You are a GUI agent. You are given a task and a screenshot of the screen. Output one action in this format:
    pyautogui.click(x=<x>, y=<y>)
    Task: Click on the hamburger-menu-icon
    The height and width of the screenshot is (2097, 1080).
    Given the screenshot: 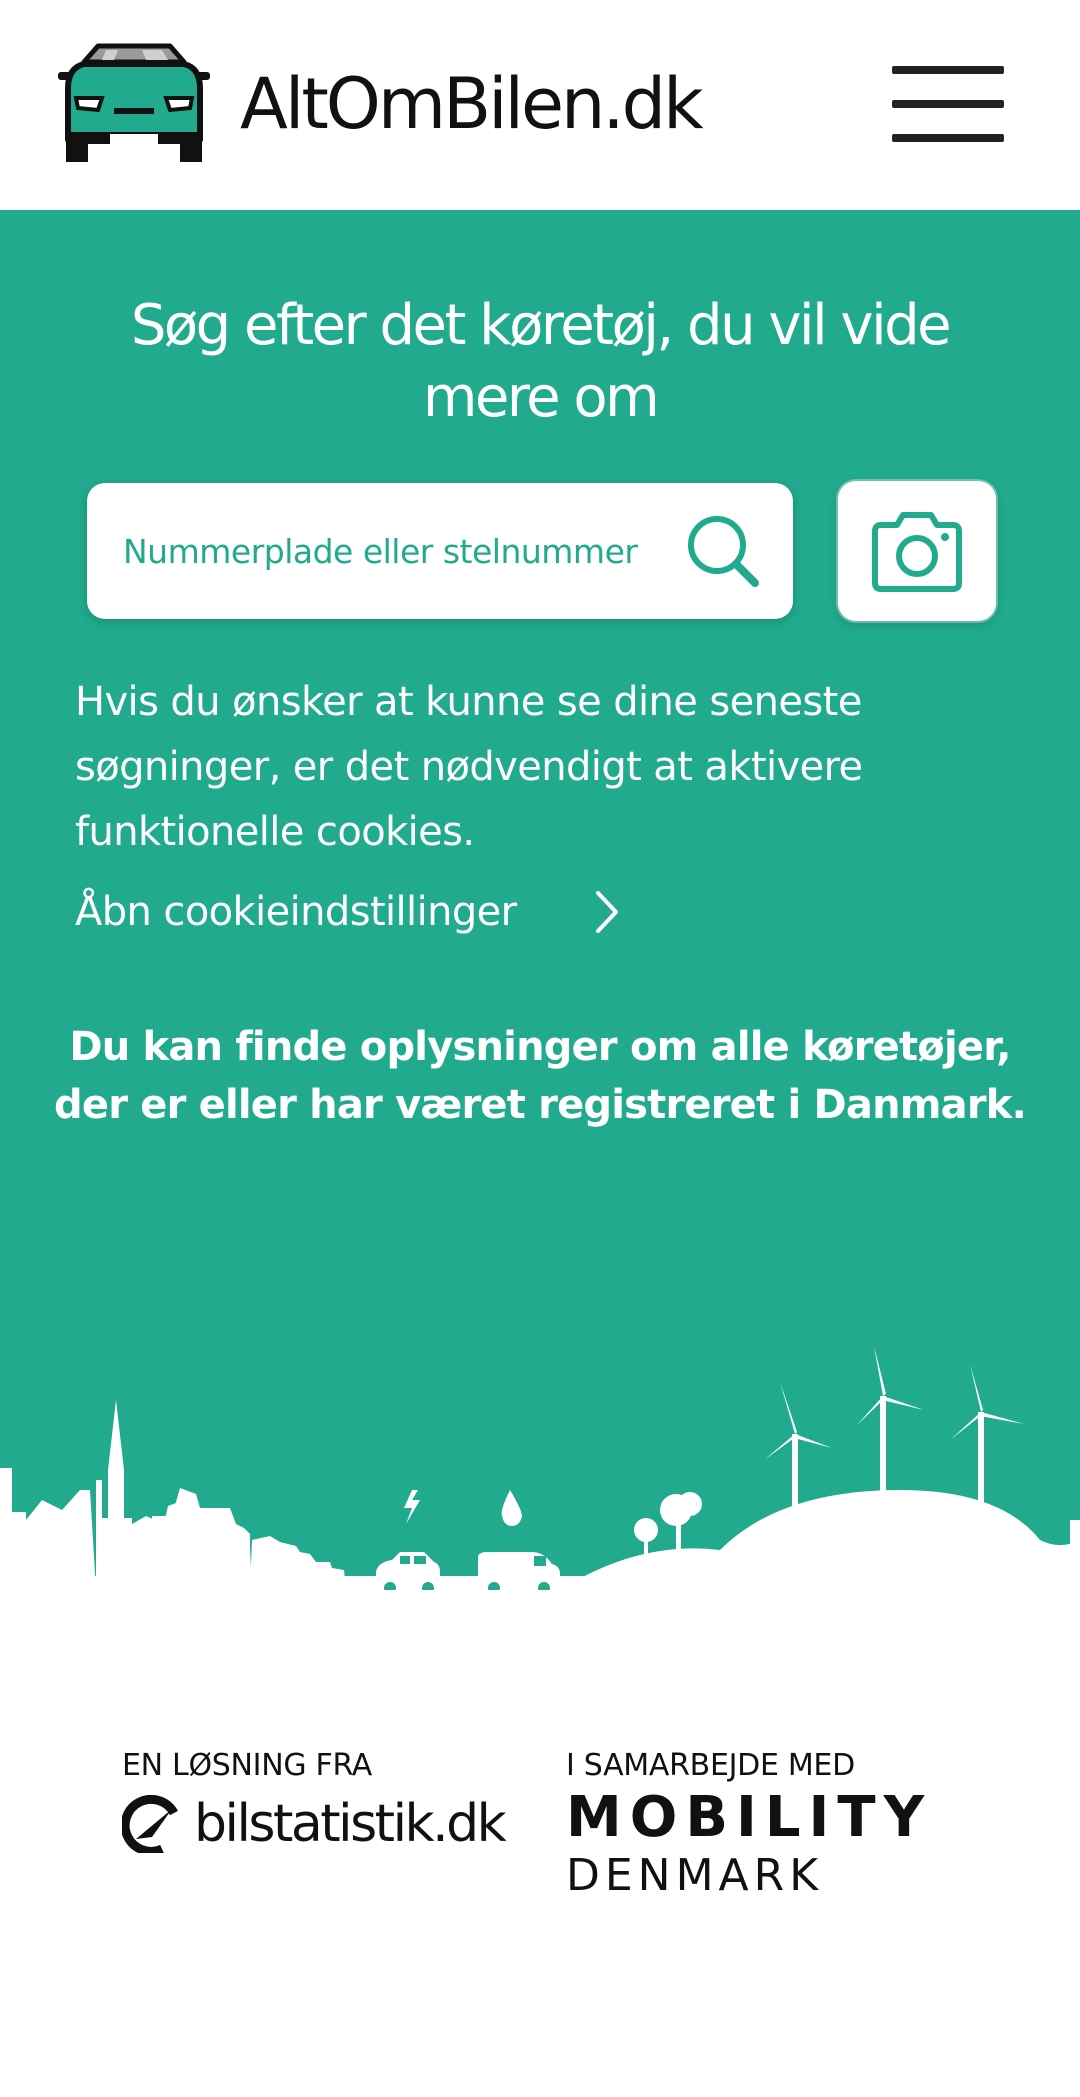 What is the action you would take?
    pyautogui.click(x=948, y=104)
    